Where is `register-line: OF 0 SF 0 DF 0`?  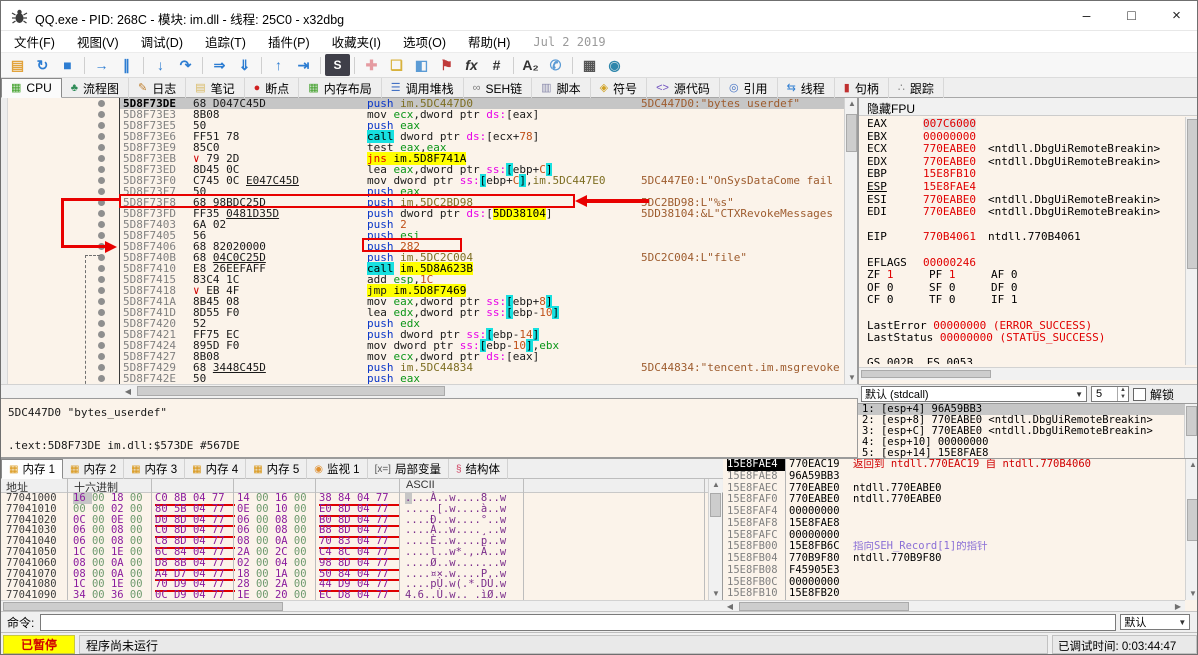
register-line: OF 0 SF 0 DF 0 is located at coordinates (1022, 288).